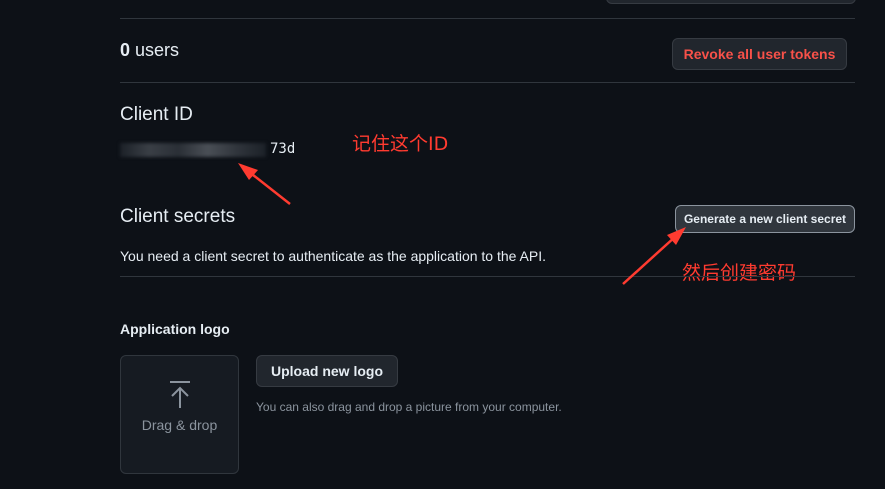 Image resolution: width=885 pixels, height=489 pixels. I want to click on arrow-to-generate-button-icon, so click(654, 256).